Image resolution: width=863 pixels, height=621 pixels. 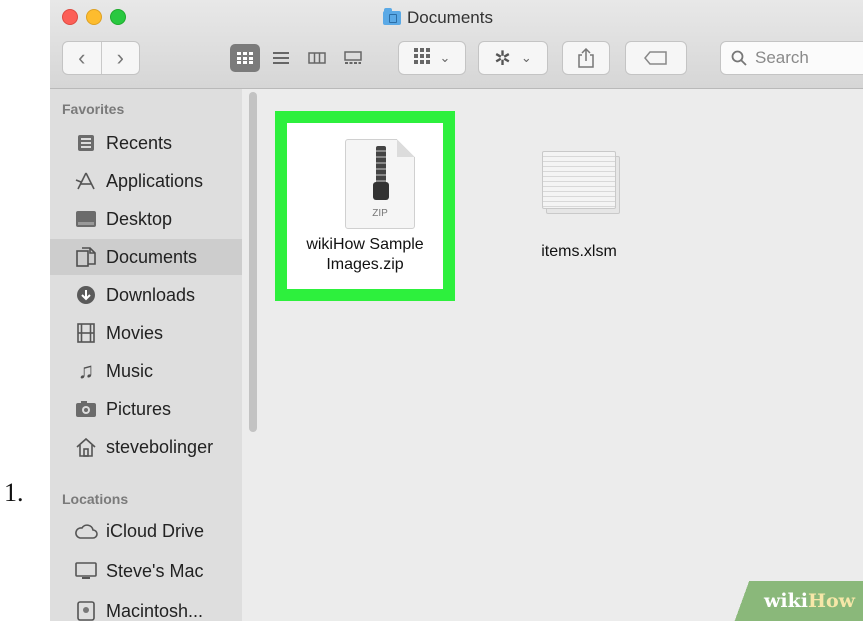 What do you see at coordinates (139, 218) in the screenshot?
I see `sidebar-item-label: Desktop` at bounding box center [139, 218].